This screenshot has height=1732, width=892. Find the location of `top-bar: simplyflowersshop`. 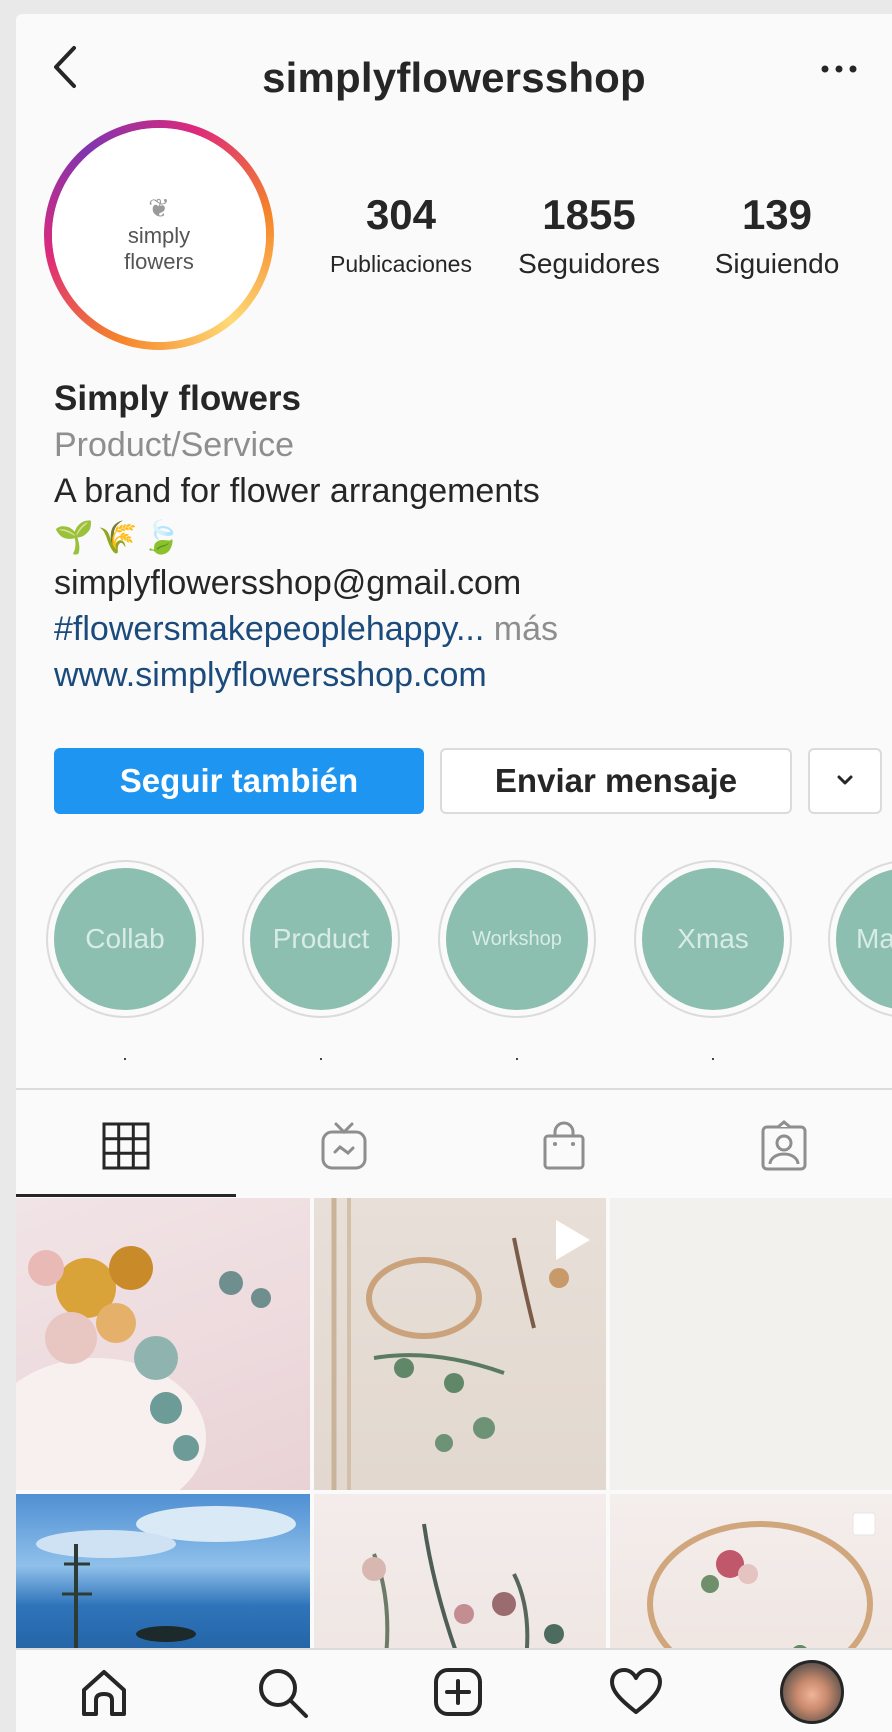

top-bar: simplyflowersshop is located at coordinates (454, 69).